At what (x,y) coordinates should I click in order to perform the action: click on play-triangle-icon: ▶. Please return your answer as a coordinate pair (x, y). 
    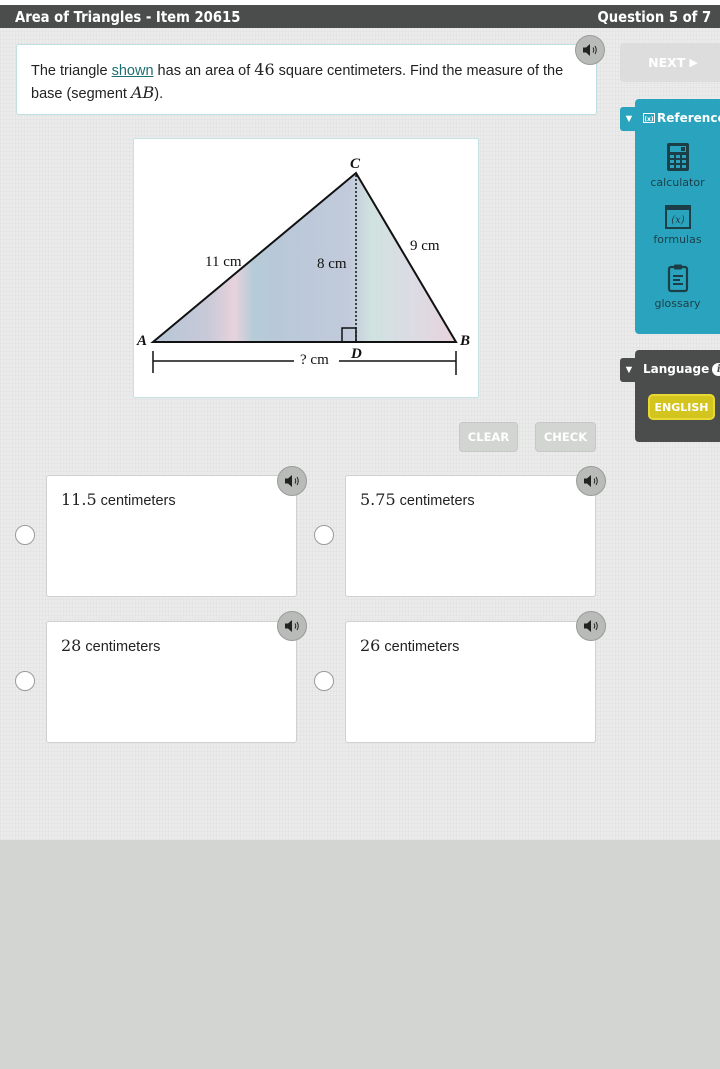
    Looking at the image, I should click on (693, 62).